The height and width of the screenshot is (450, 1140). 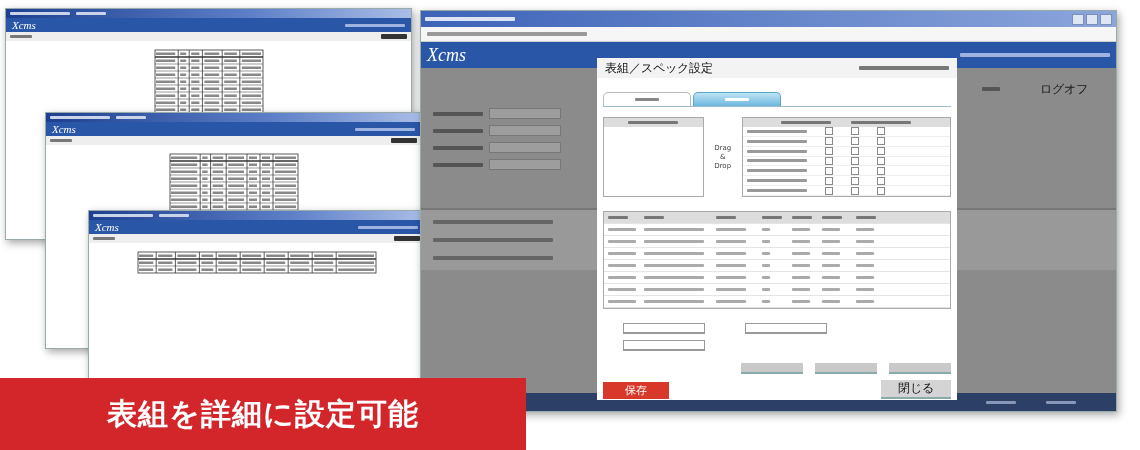 I want to click on minimize-icon, so click(x=1078, y=19).